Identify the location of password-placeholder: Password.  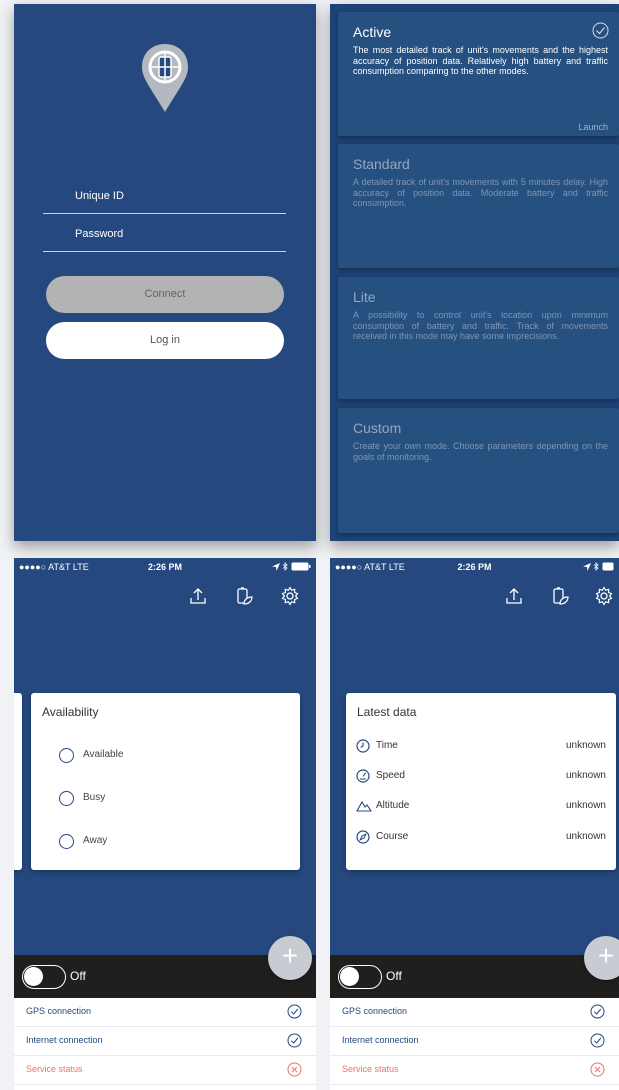
(99, 234).